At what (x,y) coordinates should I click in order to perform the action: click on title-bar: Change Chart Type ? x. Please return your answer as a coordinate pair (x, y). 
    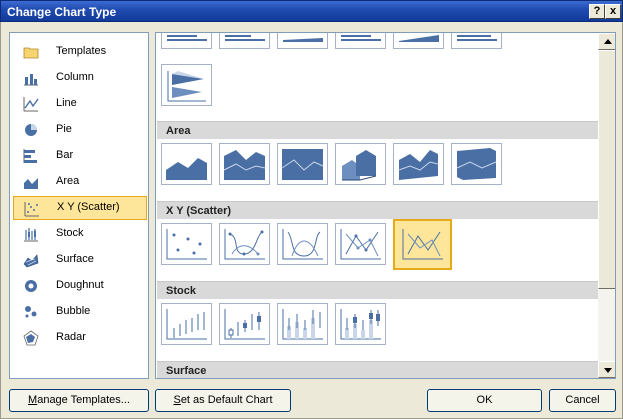
    Looking at the image, I should click on (311, 11).